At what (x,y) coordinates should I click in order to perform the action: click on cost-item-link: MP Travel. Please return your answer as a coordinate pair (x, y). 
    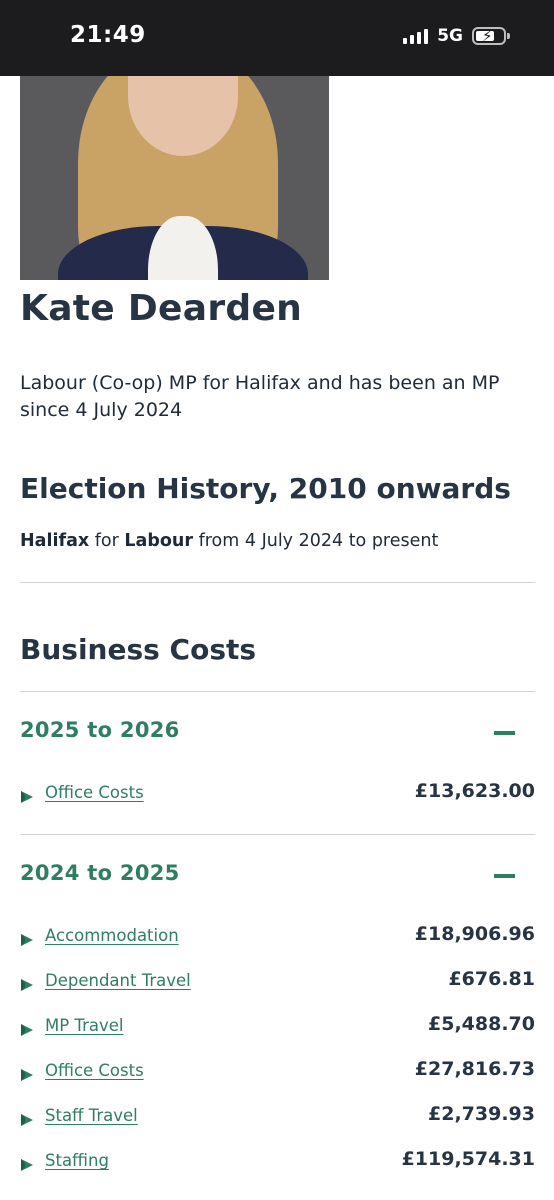
    Looking at the image, I should click on (84, 1025).